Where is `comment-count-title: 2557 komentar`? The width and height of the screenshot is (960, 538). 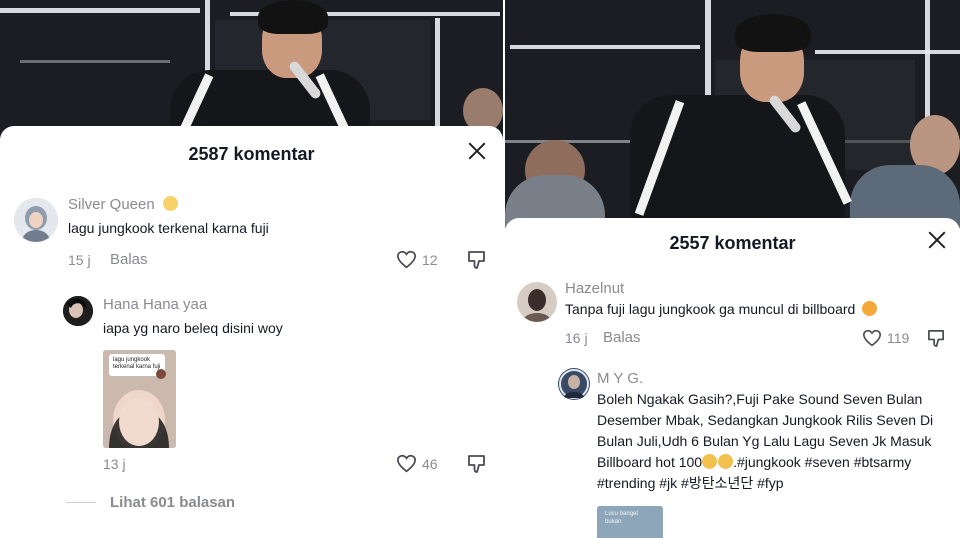
comment-count-title: 2557 komentar is located at coordinates (732, 243).